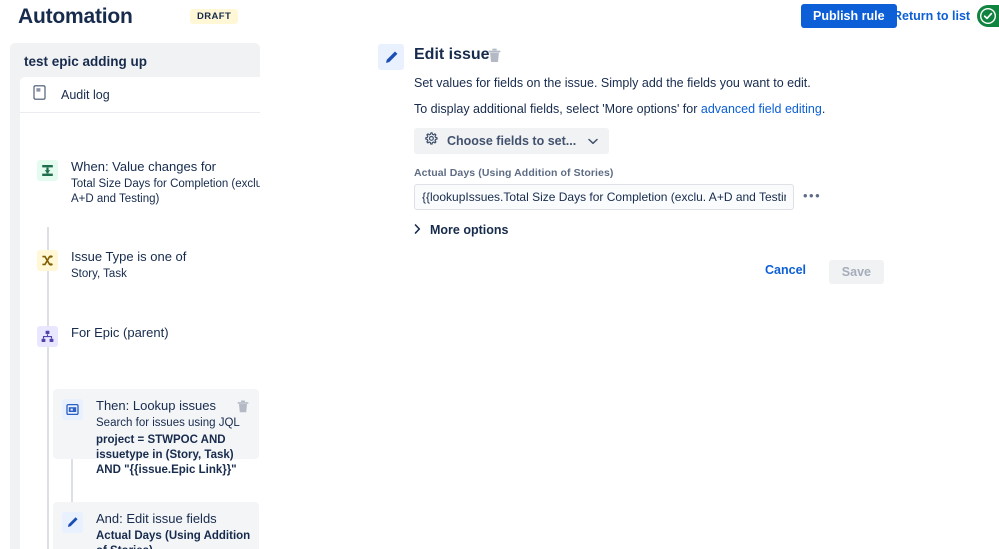  Describe the element at coordinates (823, 109) in the screenshot. I see `desc-suffix: .` at that location.